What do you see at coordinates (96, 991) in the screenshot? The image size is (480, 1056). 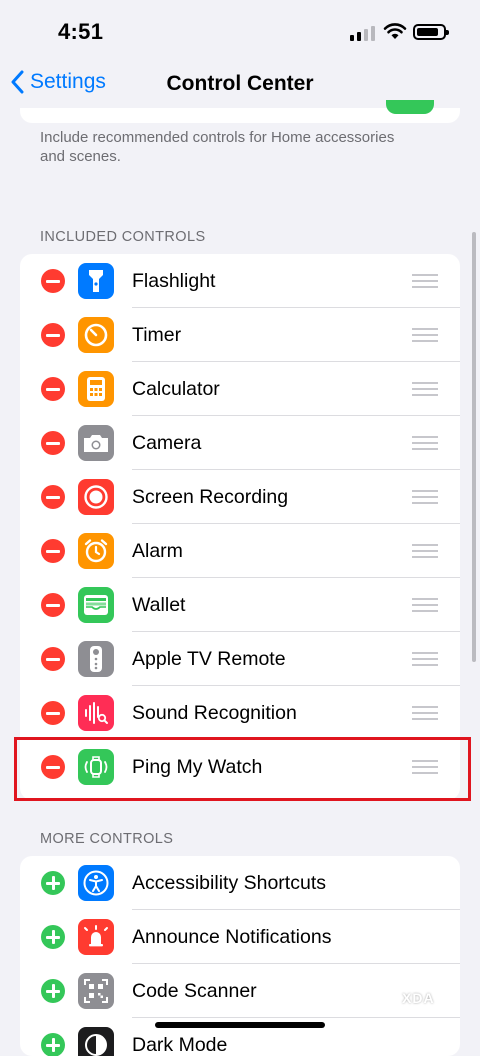 I see `qr-code-icon` at bounding box center [96, 991].